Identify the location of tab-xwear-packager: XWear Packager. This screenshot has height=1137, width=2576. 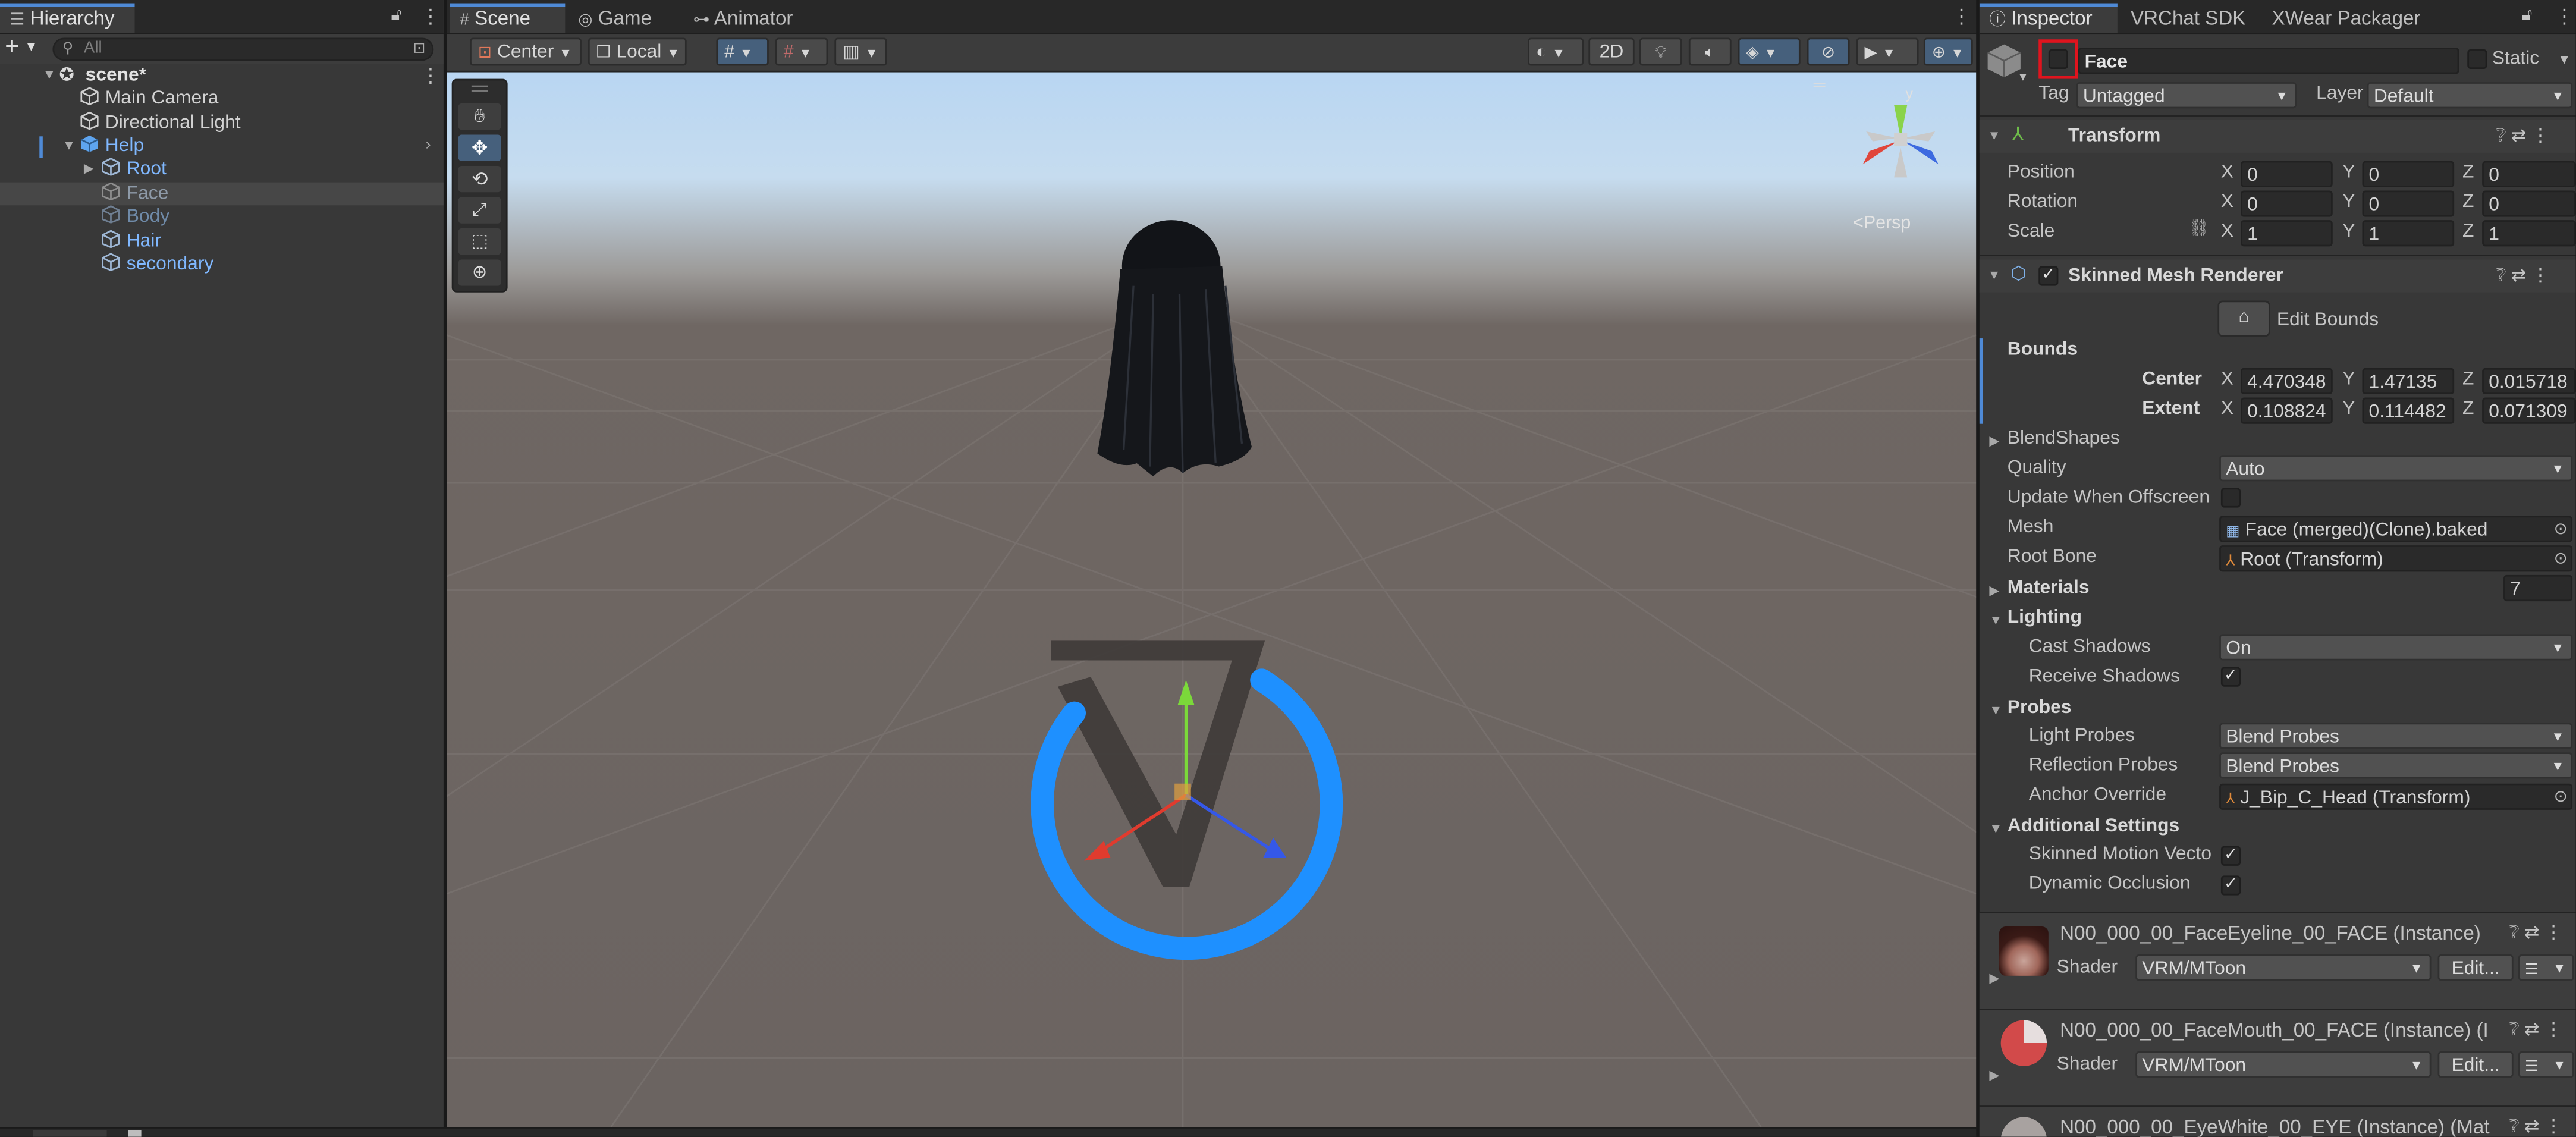
(2352, 18).